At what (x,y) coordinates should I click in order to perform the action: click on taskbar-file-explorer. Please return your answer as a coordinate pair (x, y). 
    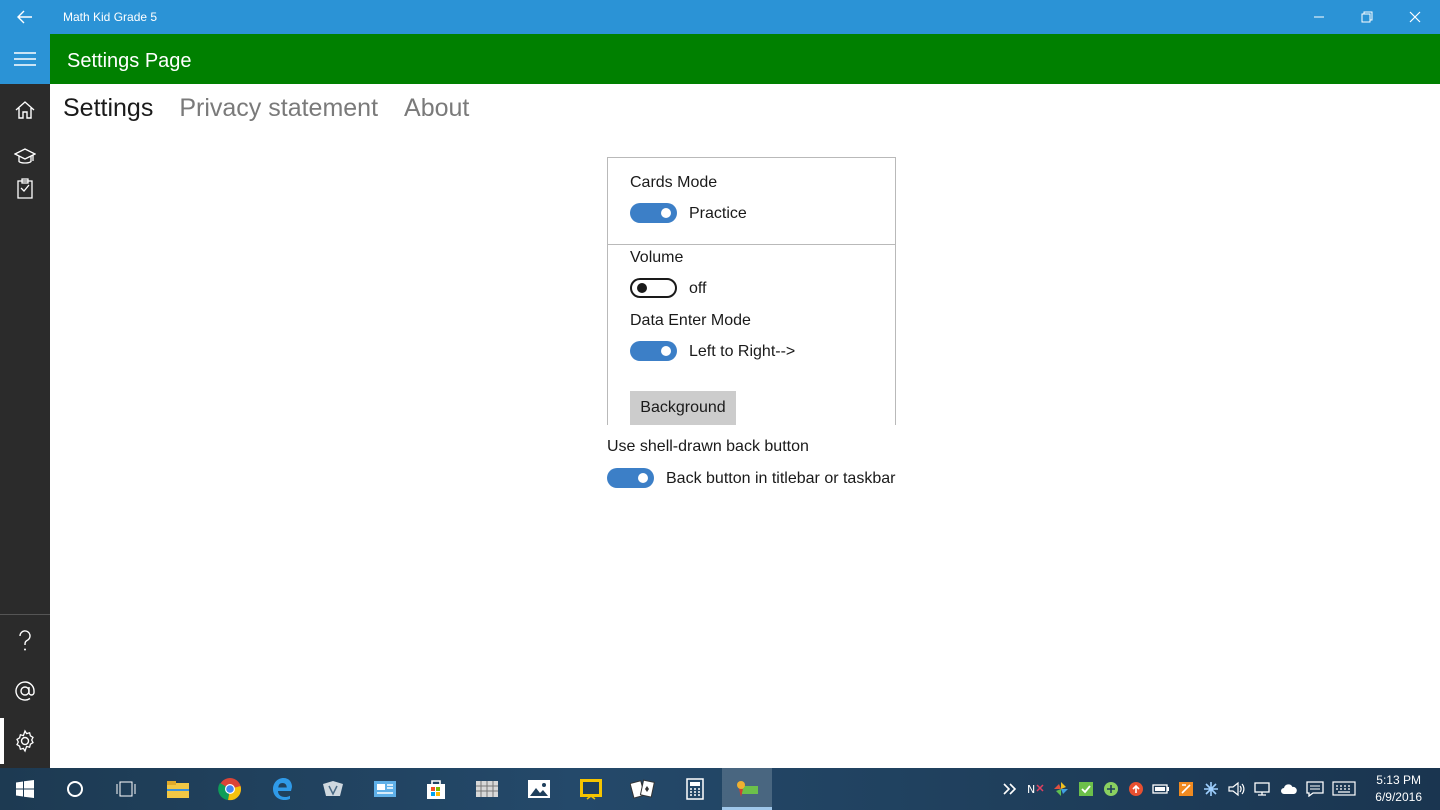
    Looking at the image, I should click on (178, 789).